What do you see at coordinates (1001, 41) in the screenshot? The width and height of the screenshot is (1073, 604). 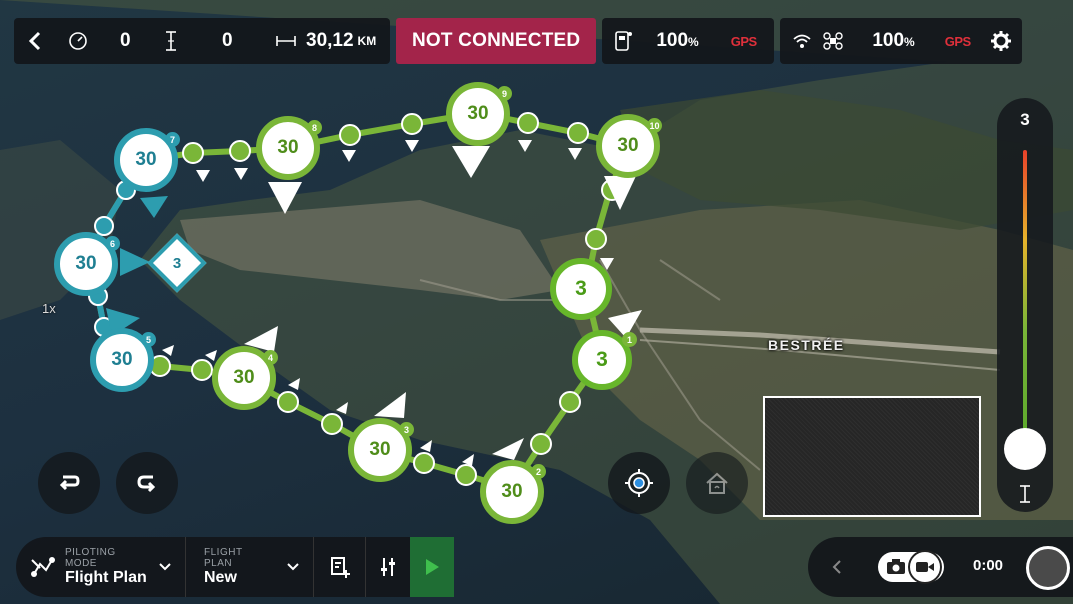 I see `gear-icon` at bounding box center [1001, 41].